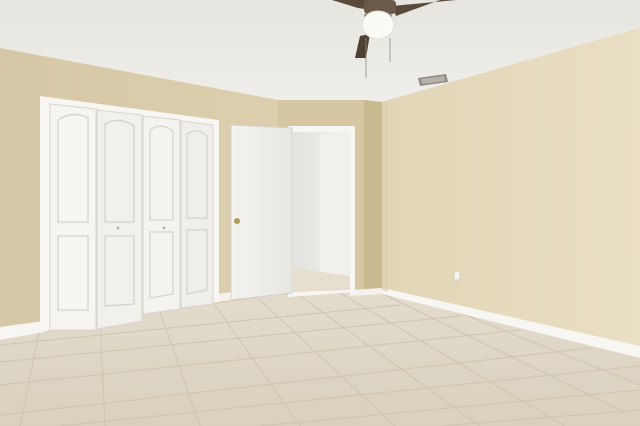 The image size is (640, 426). Describe the element at coordinates (378, 25) in the screenshot. I see `fan-light-globe` at that location.